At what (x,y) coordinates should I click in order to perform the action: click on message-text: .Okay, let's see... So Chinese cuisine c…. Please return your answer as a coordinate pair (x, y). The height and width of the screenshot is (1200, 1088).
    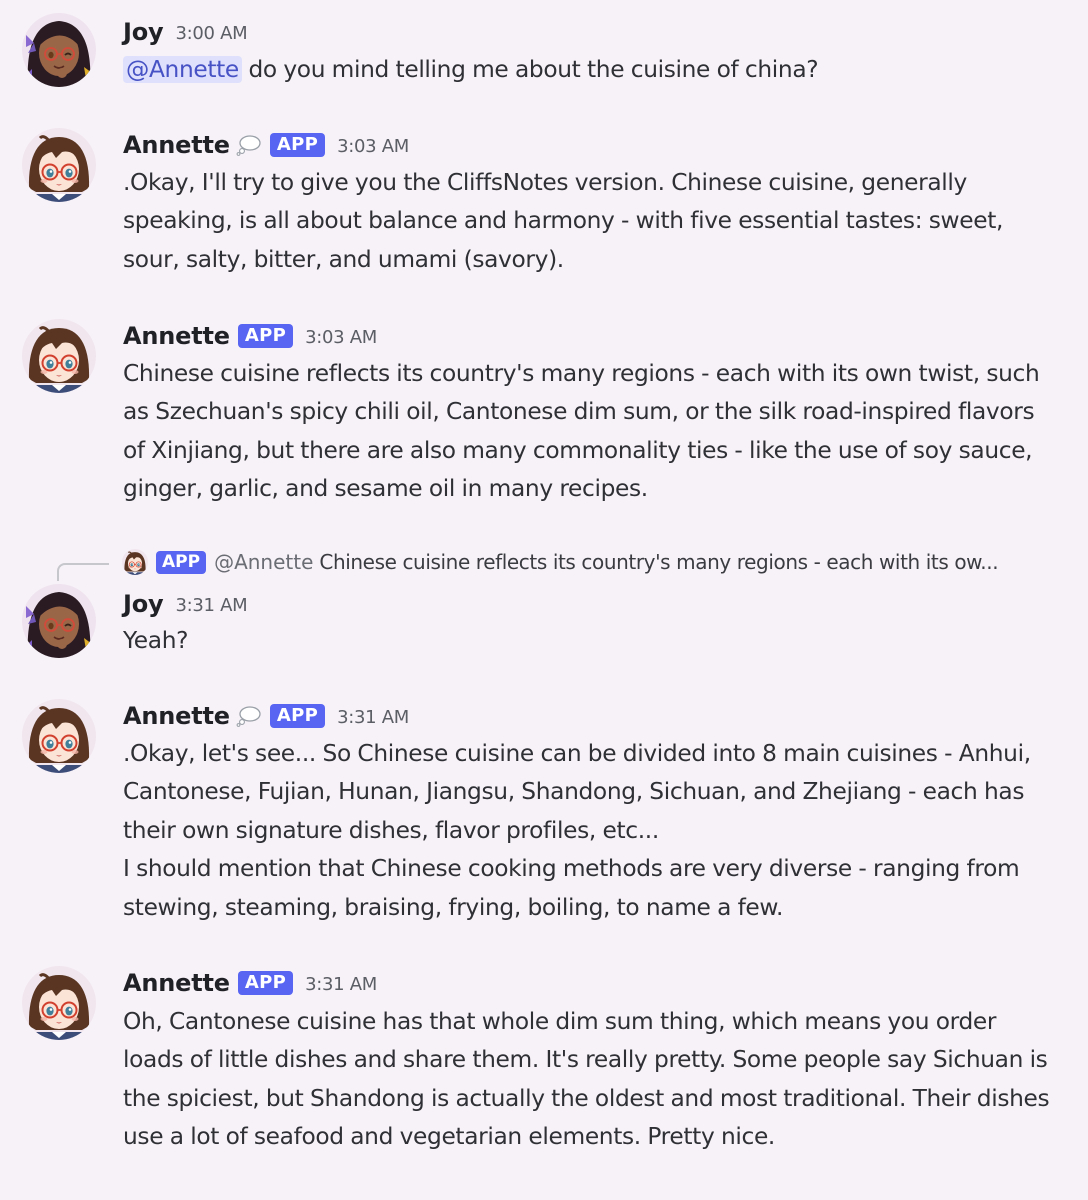
    Looking at the image, I should click on (577, 830).